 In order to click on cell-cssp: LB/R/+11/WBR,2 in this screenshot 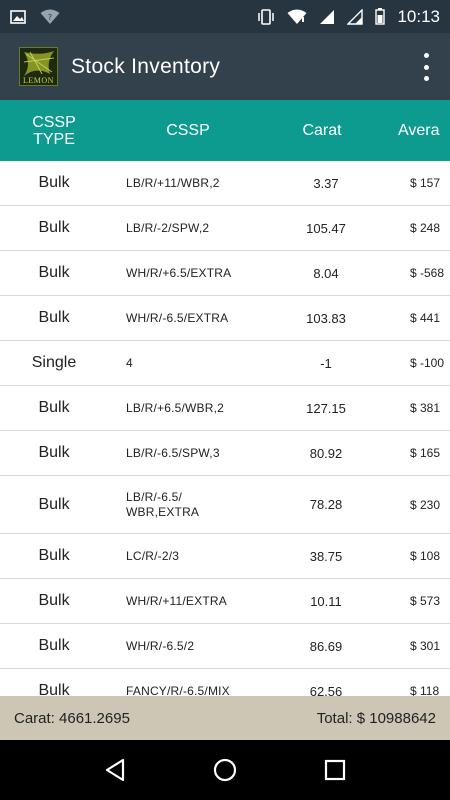, I will do `click(173, 182)`.